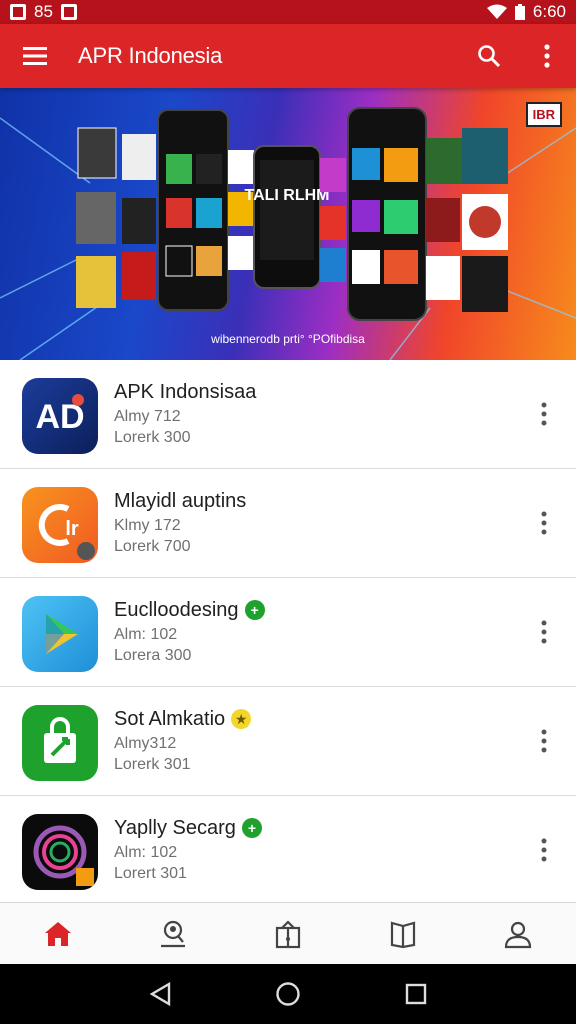  I want to click on nav-library, so click(403, 933).